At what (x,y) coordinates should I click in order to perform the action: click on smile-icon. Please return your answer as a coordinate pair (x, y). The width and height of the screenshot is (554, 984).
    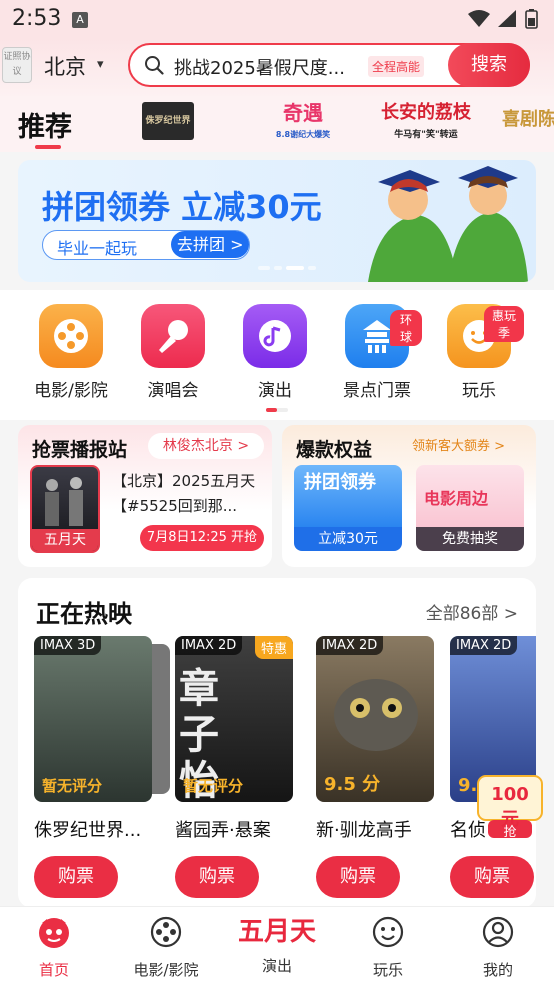
    Looking at the image, I should click on (388, 932).